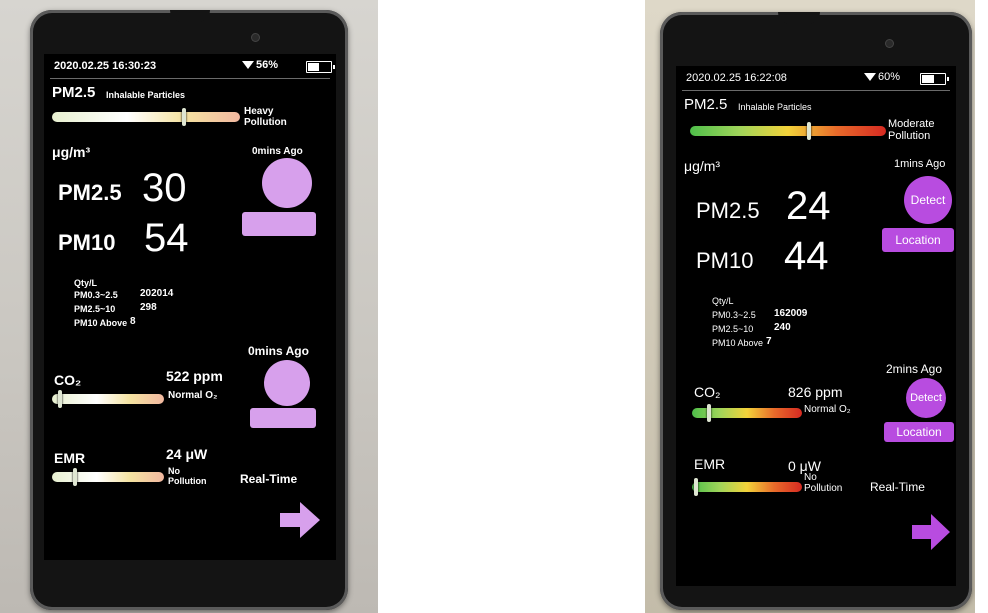 This screenshot has width=988, height=613. I want to click on co2-ago: 2mins Ago, so click(914, 369).